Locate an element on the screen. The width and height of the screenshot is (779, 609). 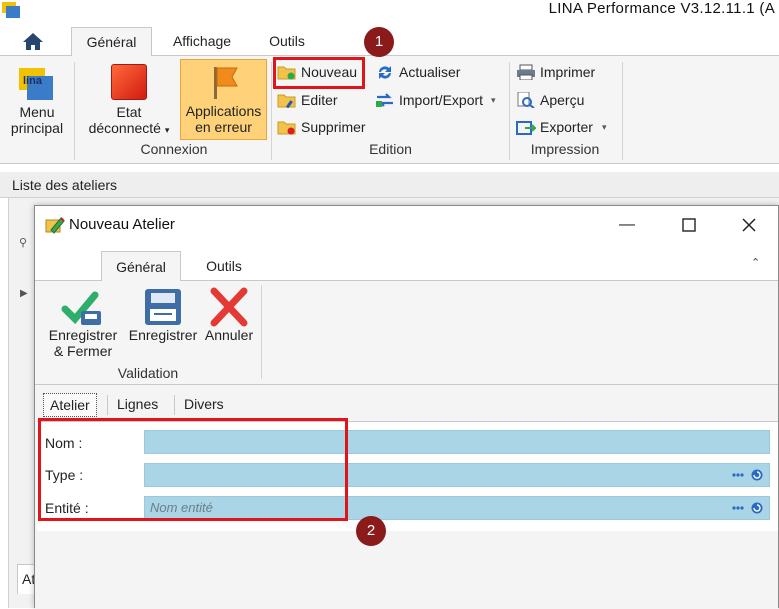
home-icon is located at coordinates (33, 41).